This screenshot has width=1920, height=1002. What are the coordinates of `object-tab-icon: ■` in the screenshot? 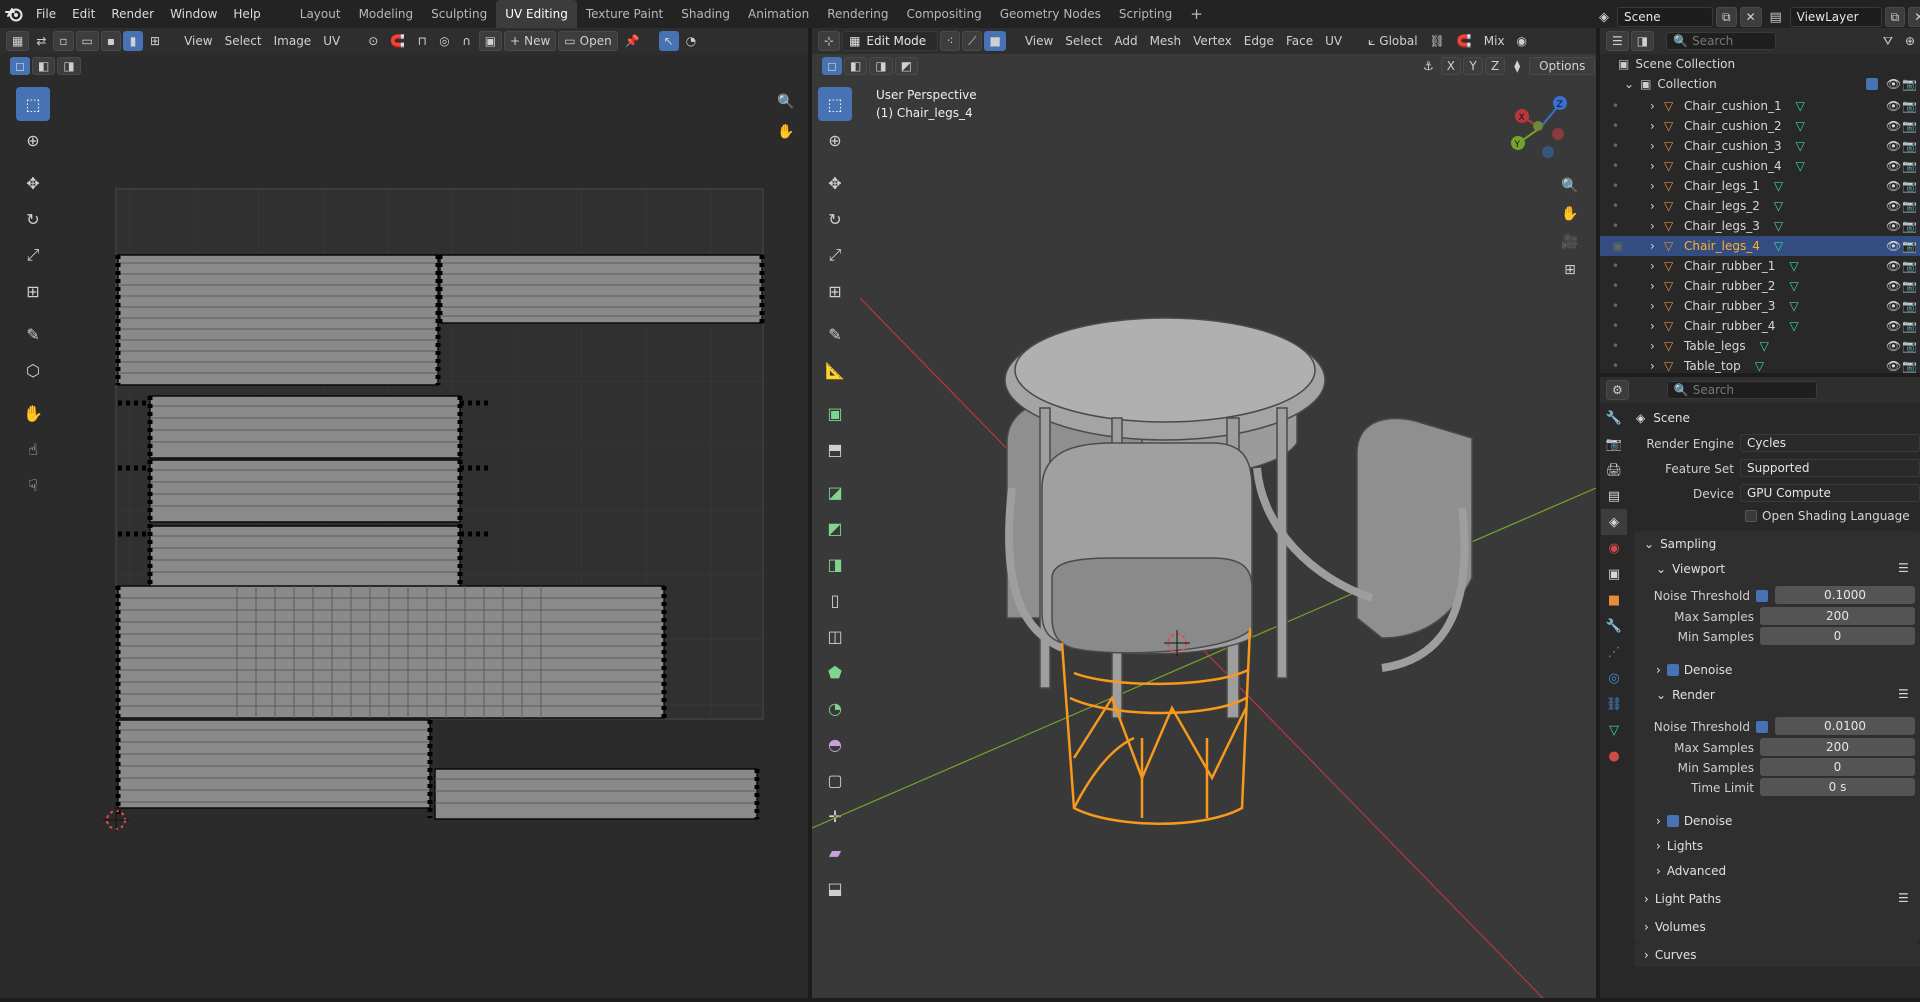 It's located at (1614, 600).